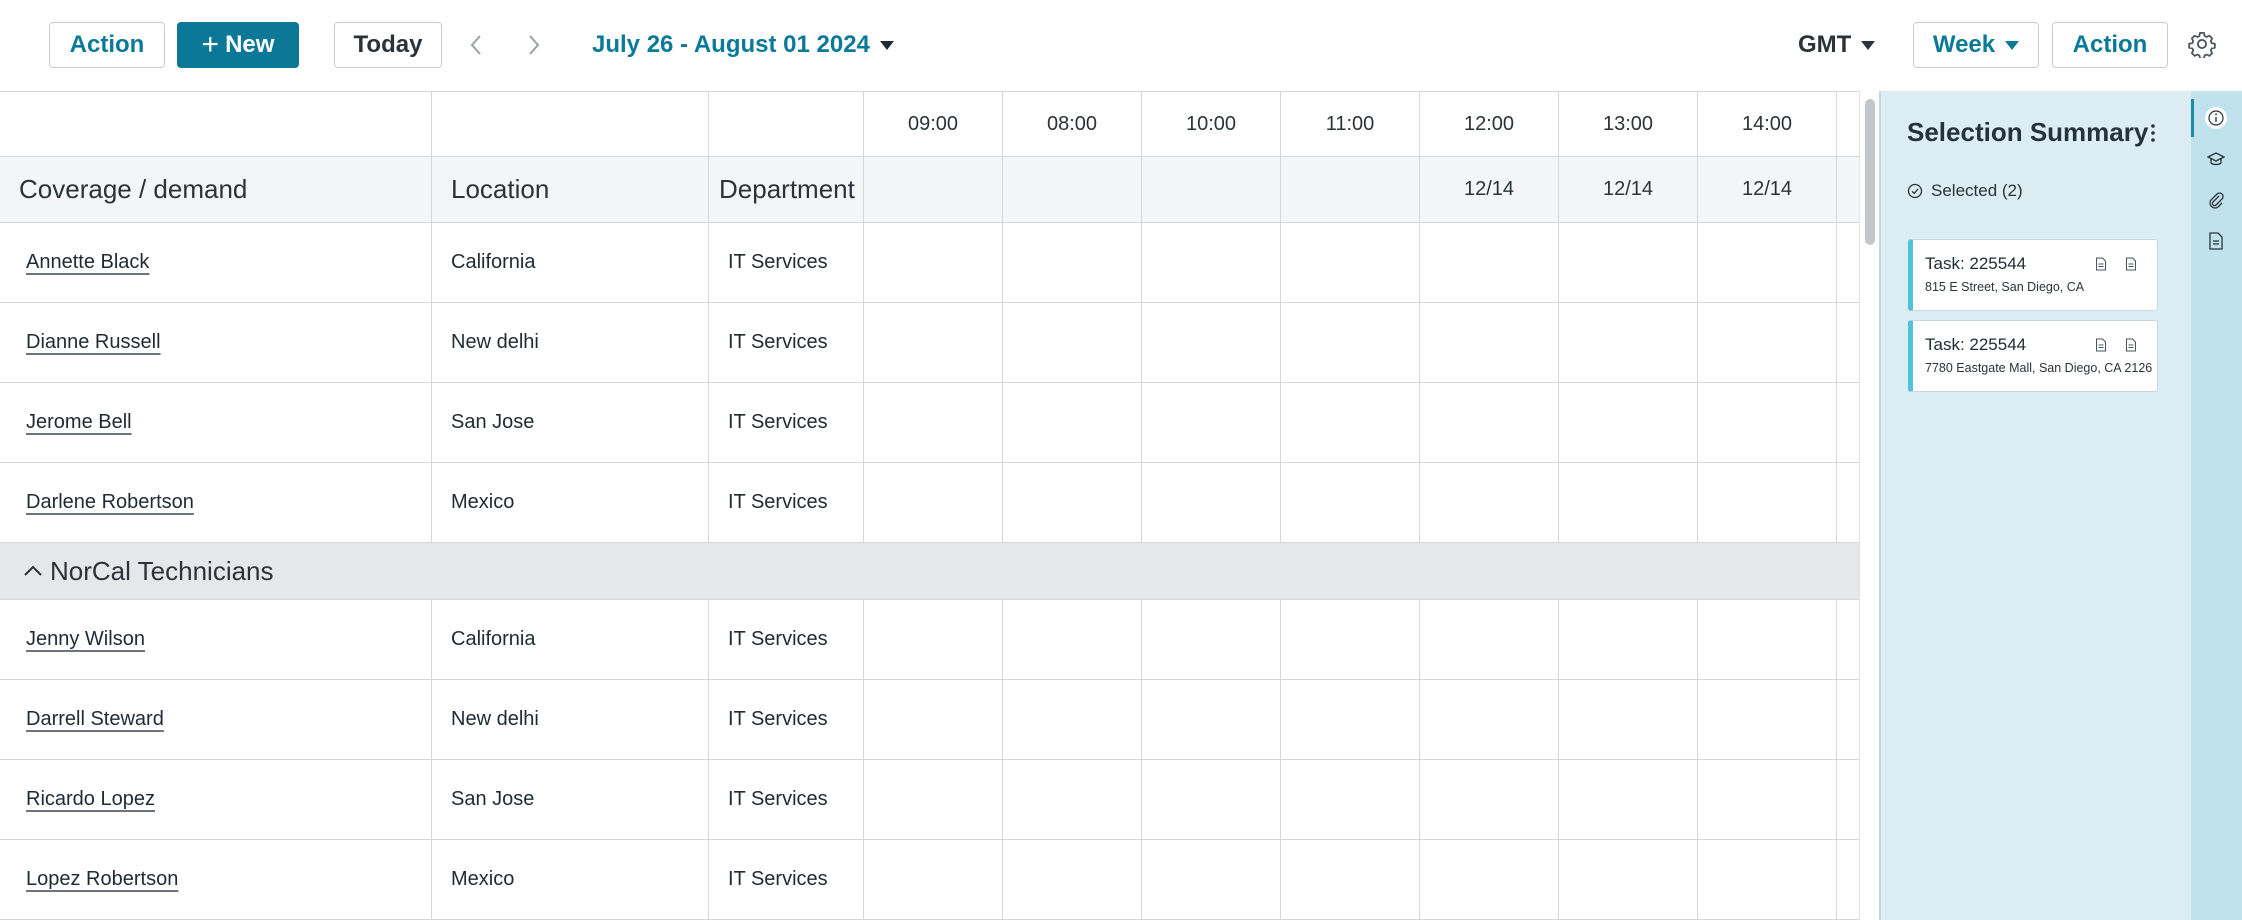  Describe the element at coordinates (238, 45) in the screenshot. I see `new-button: + New` at that location.